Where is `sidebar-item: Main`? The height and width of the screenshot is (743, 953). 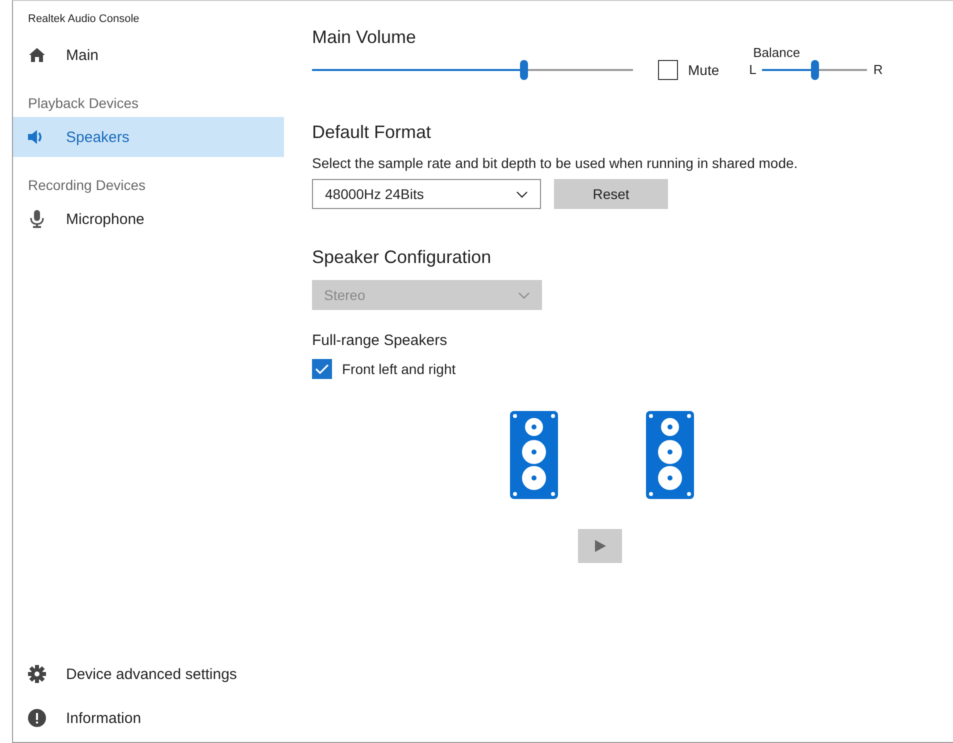 sidebar-item: Main is located at coordinates (148, 55).